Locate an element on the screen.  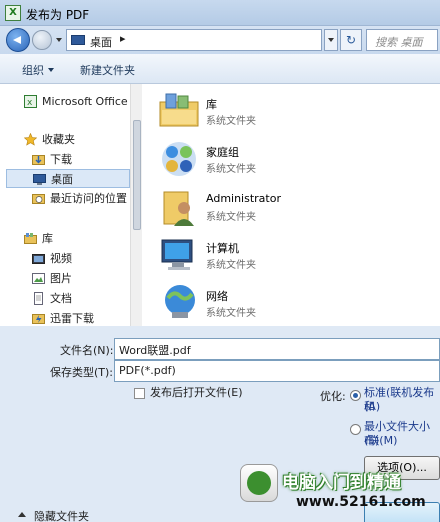
address-dropdown-button is located at coordinates (331, 40).